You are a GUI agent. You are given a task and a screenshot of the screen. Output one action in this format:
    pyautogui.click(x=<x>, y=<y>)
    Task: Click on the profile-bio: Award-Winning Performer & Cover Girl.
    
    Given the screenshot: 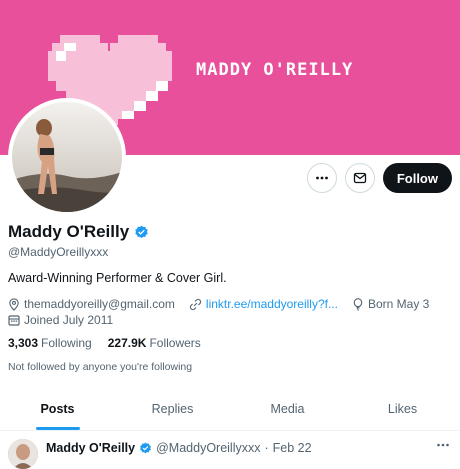 What is the action you would take?
    pyautogui.click(x=117, y=278)
    